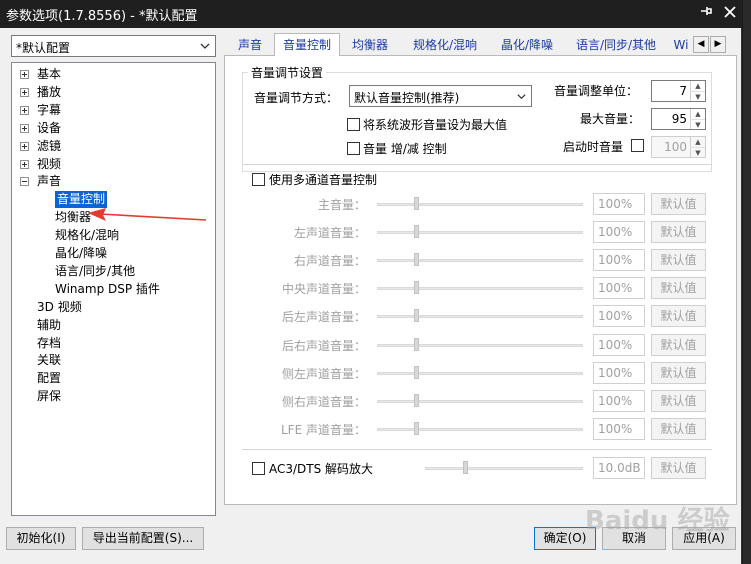 The image size is (751, 564). I want to click on channel-label: LFE 声道音量：, so click(323, 429).